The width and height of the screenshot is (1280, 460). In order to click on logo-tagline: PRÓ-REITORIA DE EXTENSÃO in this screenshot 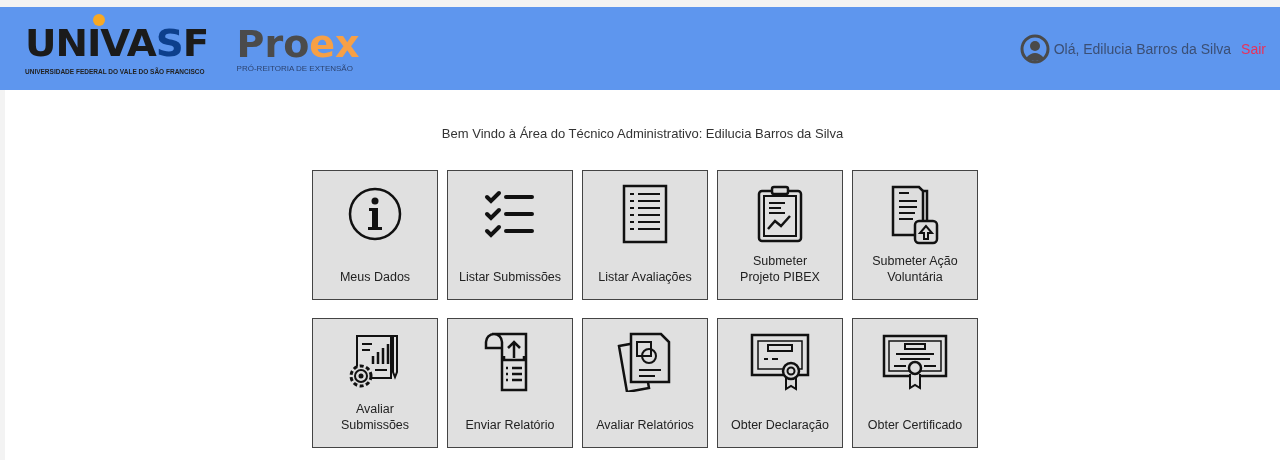, I will do `click(295, 68)`.